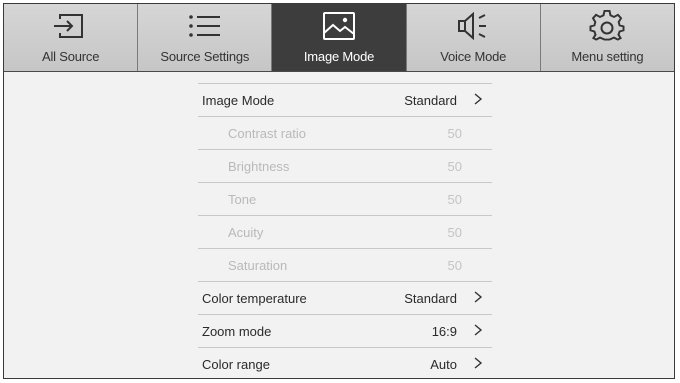 The image size is (680, 383). Describe the element at coordinates (444, 331) in the screenshot. I see `row-value: 16:9` at that location.